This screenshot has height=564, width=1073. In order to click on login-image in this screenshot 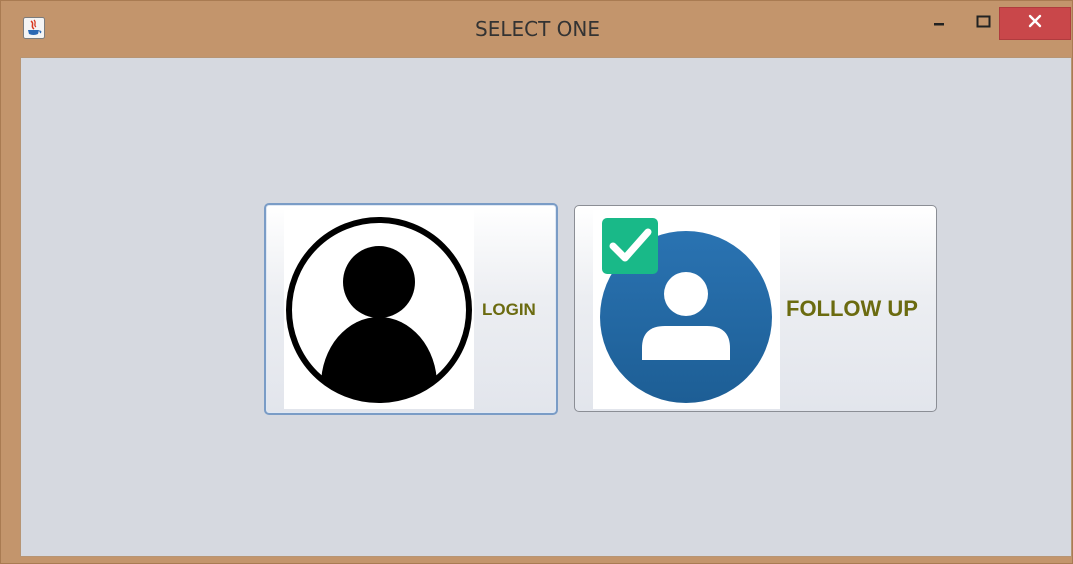, I will do `click(379, 309)`.